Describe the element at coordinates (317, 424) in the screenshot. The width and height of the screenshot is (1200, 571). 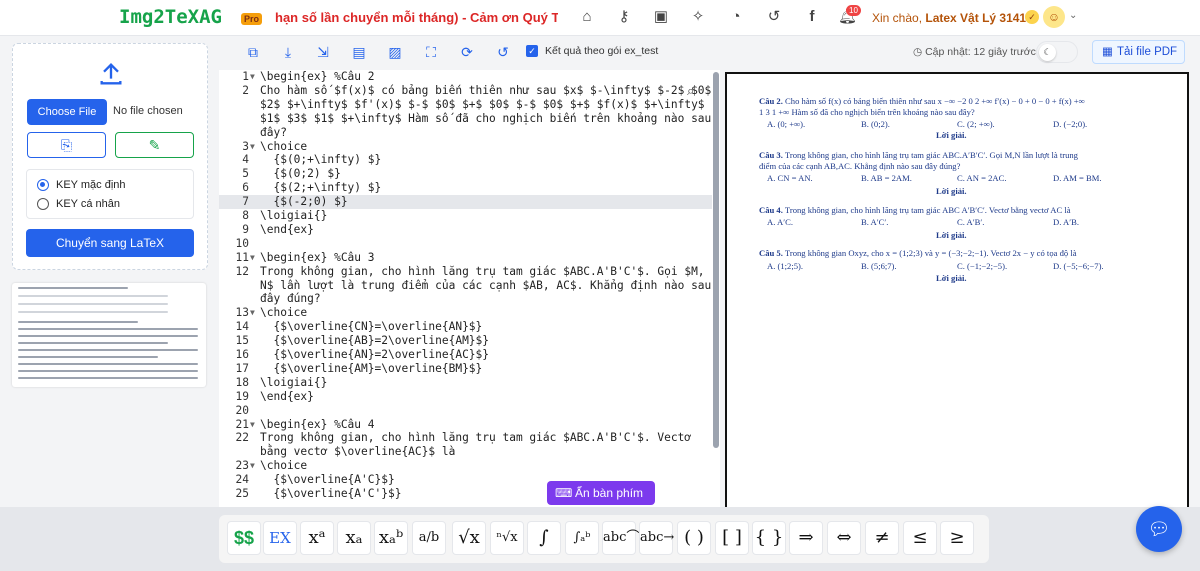
I see `code-text: \begin{ex} %Câu 4` at that location.